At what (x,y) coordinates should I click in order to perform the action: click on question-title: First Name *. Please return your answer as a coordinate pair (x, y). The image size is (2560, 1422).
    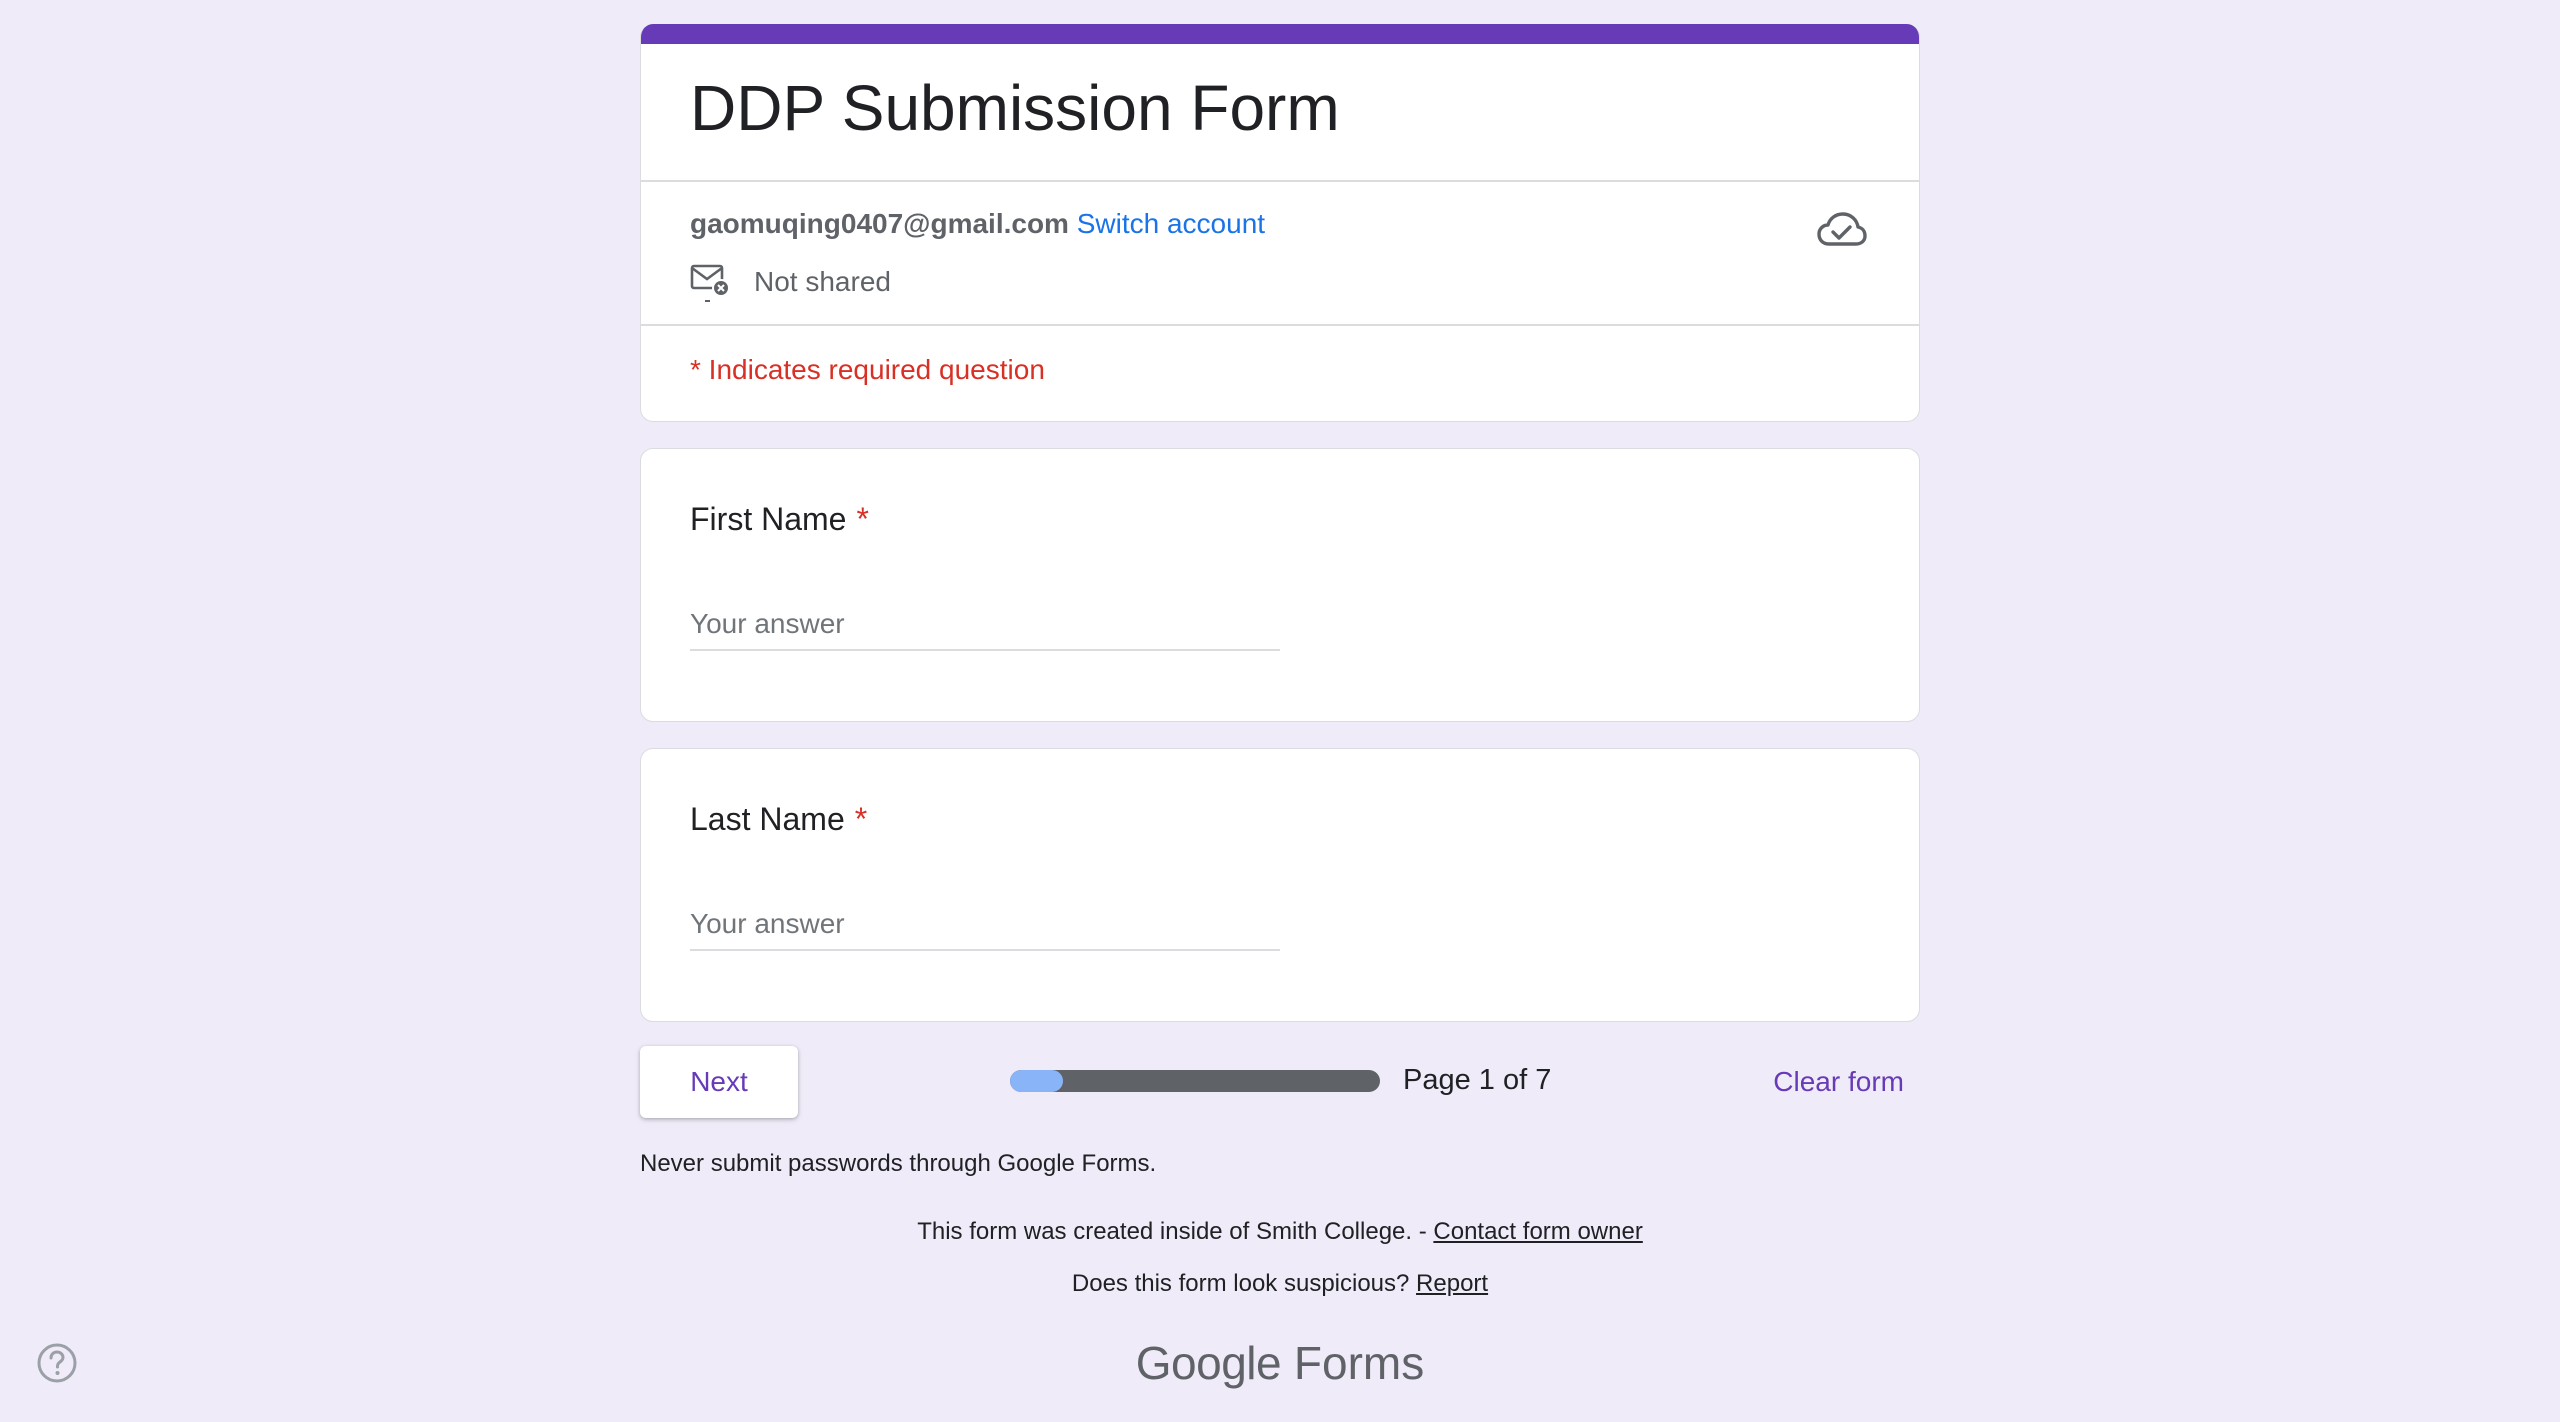
    Looking at the image, I should click on (779, 519).